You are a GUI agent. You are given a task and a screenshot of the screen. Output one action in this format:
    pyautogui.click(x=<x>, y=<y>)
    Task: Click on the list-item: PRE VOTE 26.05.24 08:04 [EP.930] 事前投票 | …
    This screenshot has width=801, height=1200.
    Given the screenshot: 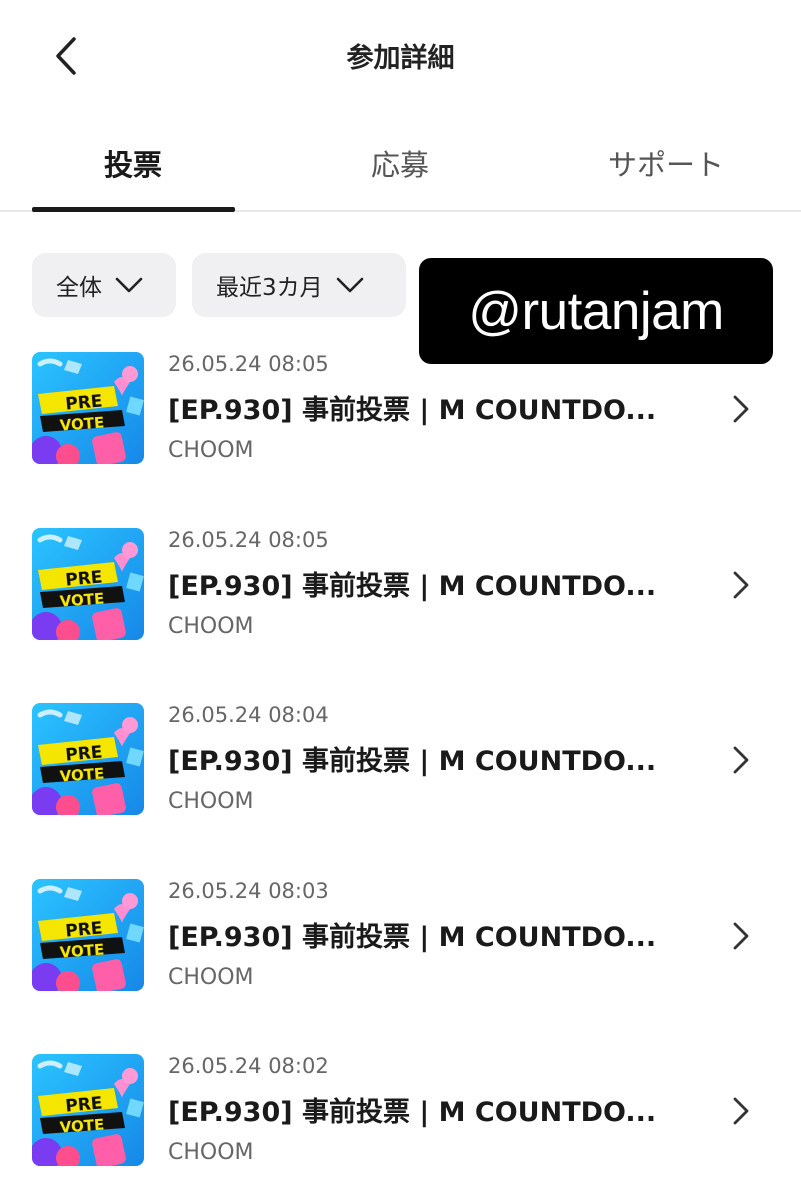 What is the action you would take?
    pyautogui.click(x=400, y=761)
    